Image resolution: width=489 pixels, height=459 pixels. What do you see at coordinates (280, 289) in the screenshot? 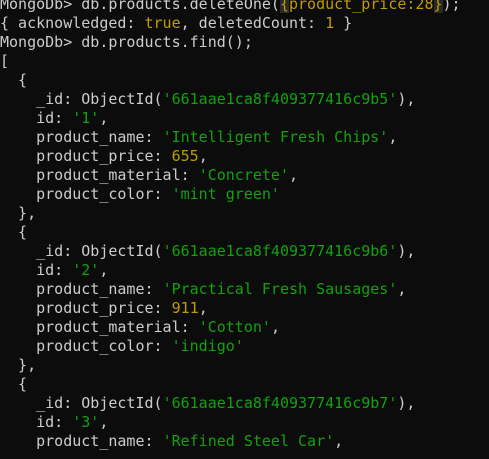
I see `terminal-text-segment: 'Practical Fresh Sausages'` at bounding box center [280, 289].